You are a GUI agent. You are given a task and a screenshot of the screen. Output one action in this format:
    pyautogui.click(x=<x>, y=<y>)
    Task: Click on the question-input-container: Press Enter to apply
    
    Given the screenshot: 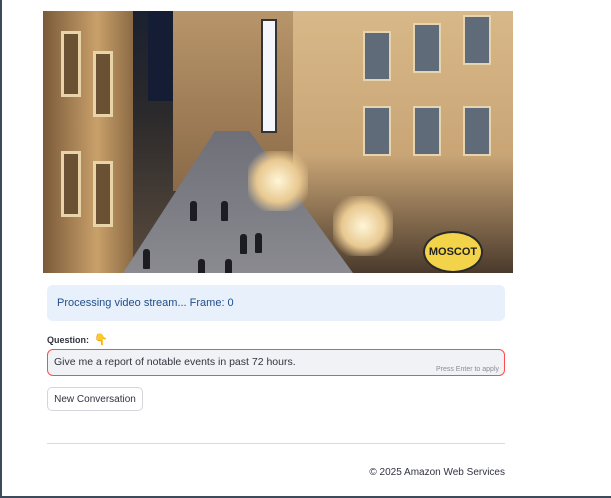 What is the action you would take?
    pyautogui.click(x=276, y=362)
    